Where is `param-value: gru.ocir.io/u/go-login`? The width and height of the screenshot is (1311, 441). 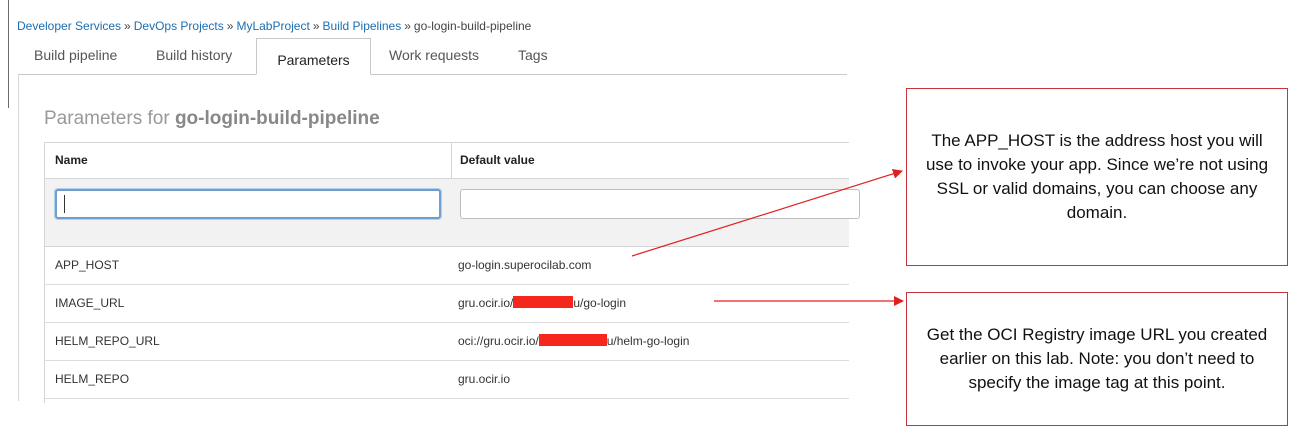 param-value: gru.ocir.io/u/go-login is located at coordinates (542, 303).